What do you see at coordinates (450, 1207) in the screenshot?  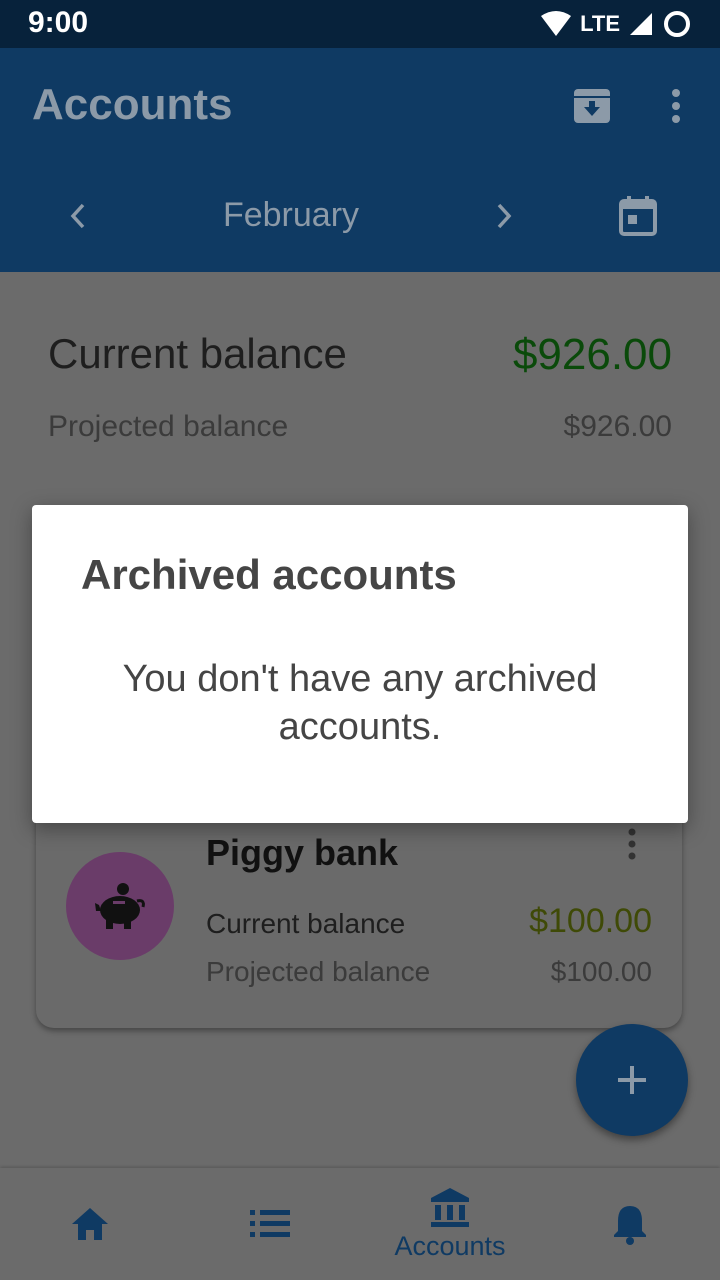 I see `bank-icon` at bounding box center [450, 1207].